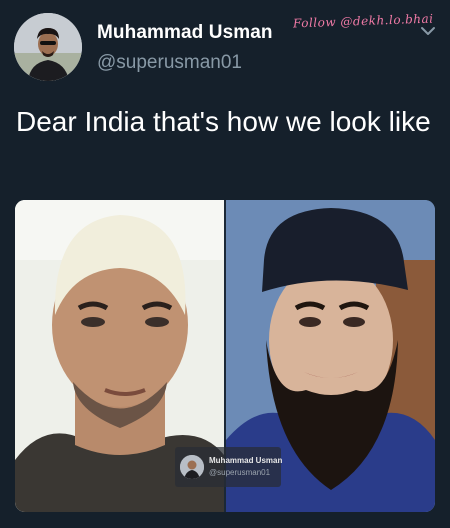 This screenshot has width=450, height=528. I want to click on badge-author-handle: @superusman01, so click(240, 472).